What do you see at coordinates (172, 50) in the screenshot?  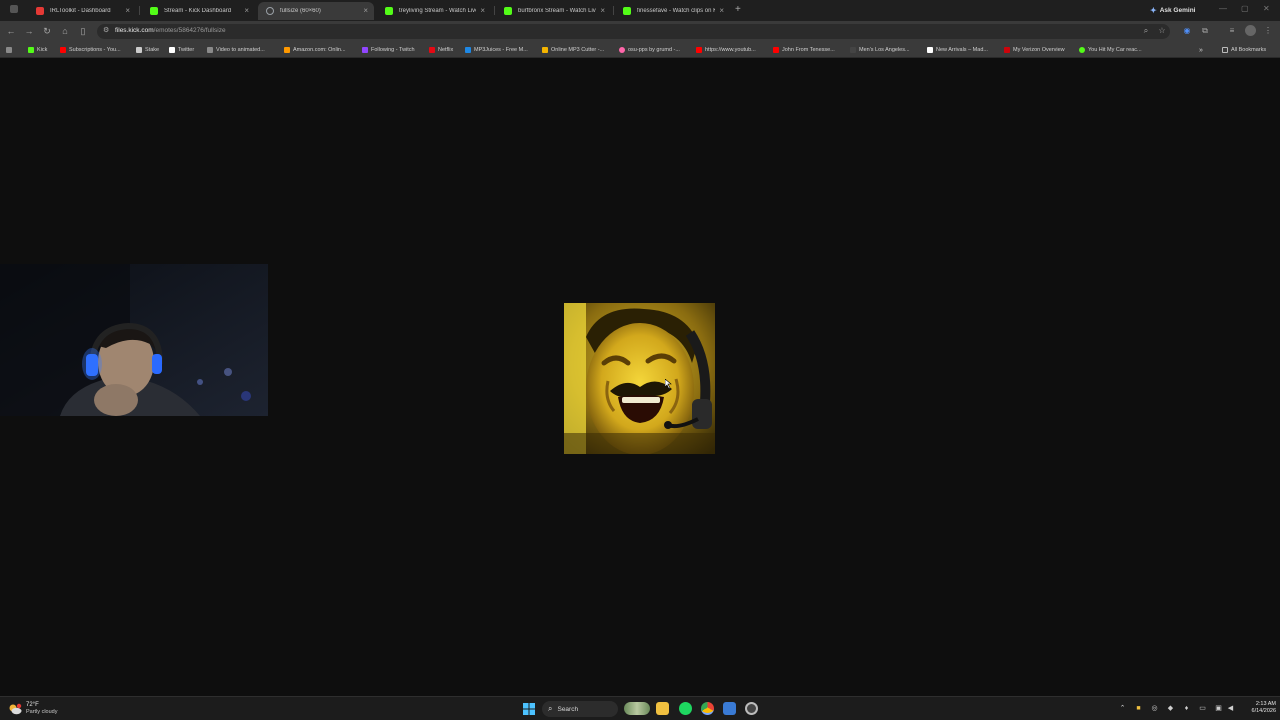 I see `x-logo-icon` at bounding box center [172, 50].